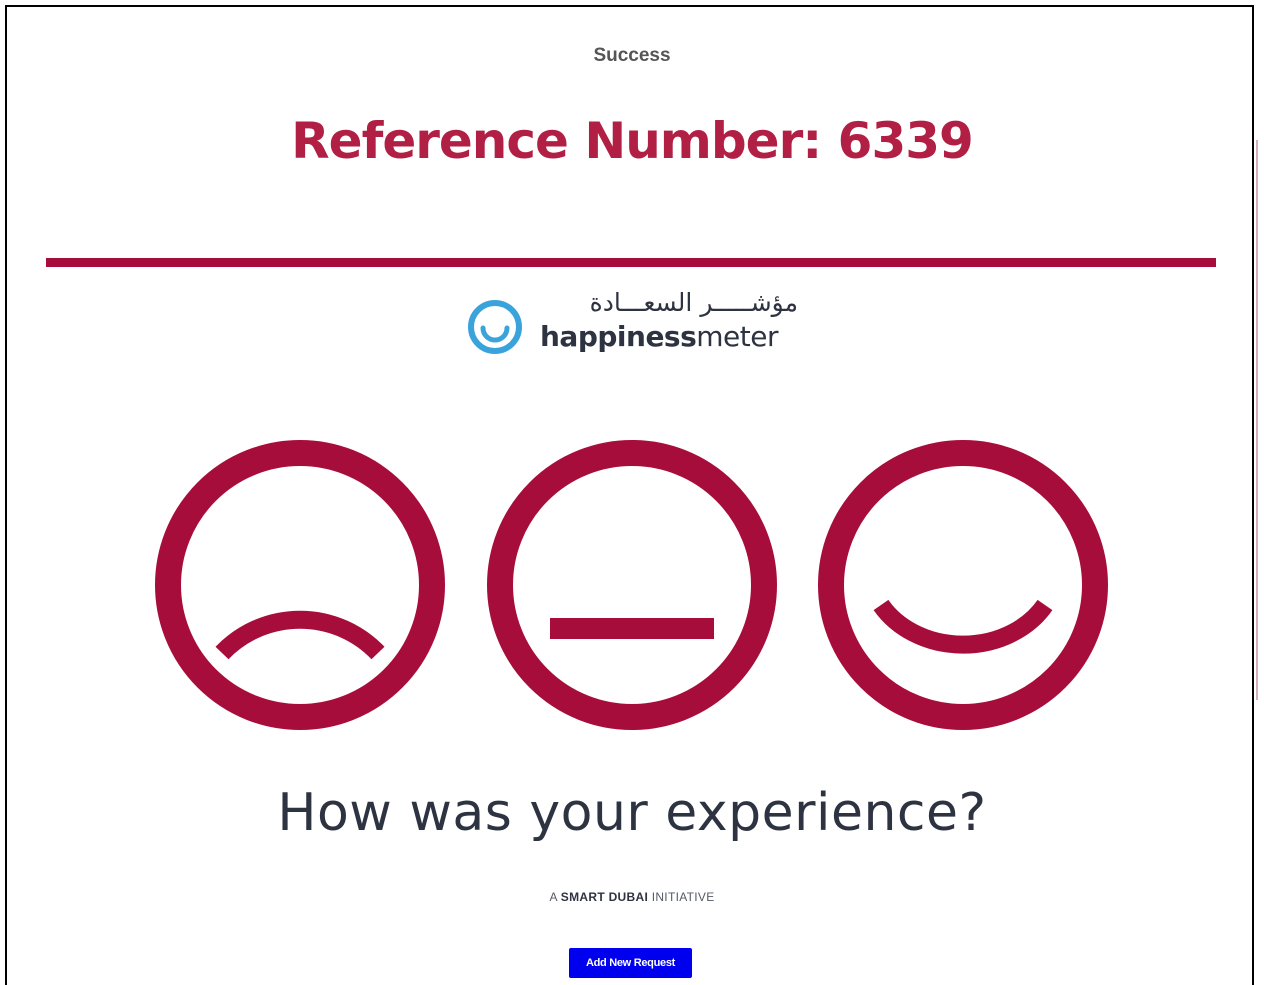 This screenshot has width=1264, height=985. I want to click on initiative-suffix: INITIATIVE, so click(681, 897).